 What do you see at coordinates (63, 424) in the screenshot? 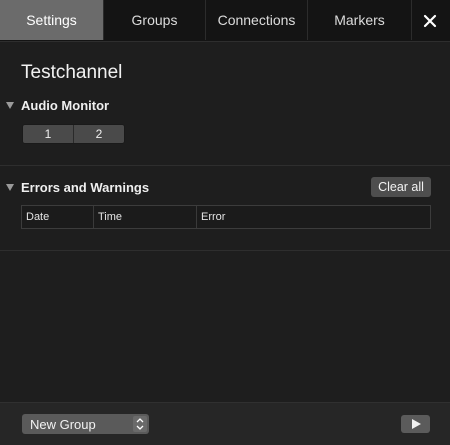
I see `group-select-value: New Group` at bounding box center [63, 424].